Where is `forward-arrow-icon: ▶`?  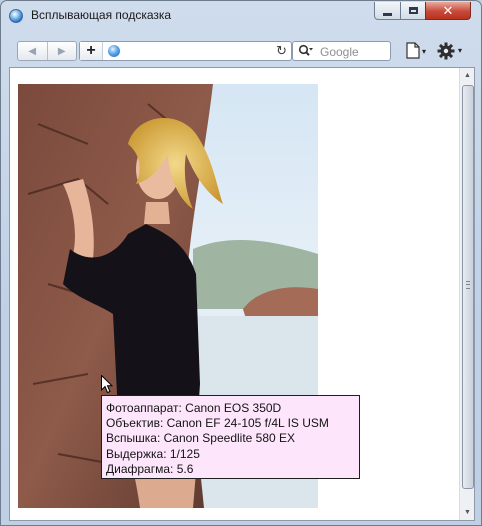 forward-arrow-icon: ▶ is located at coordinates (61, 51).